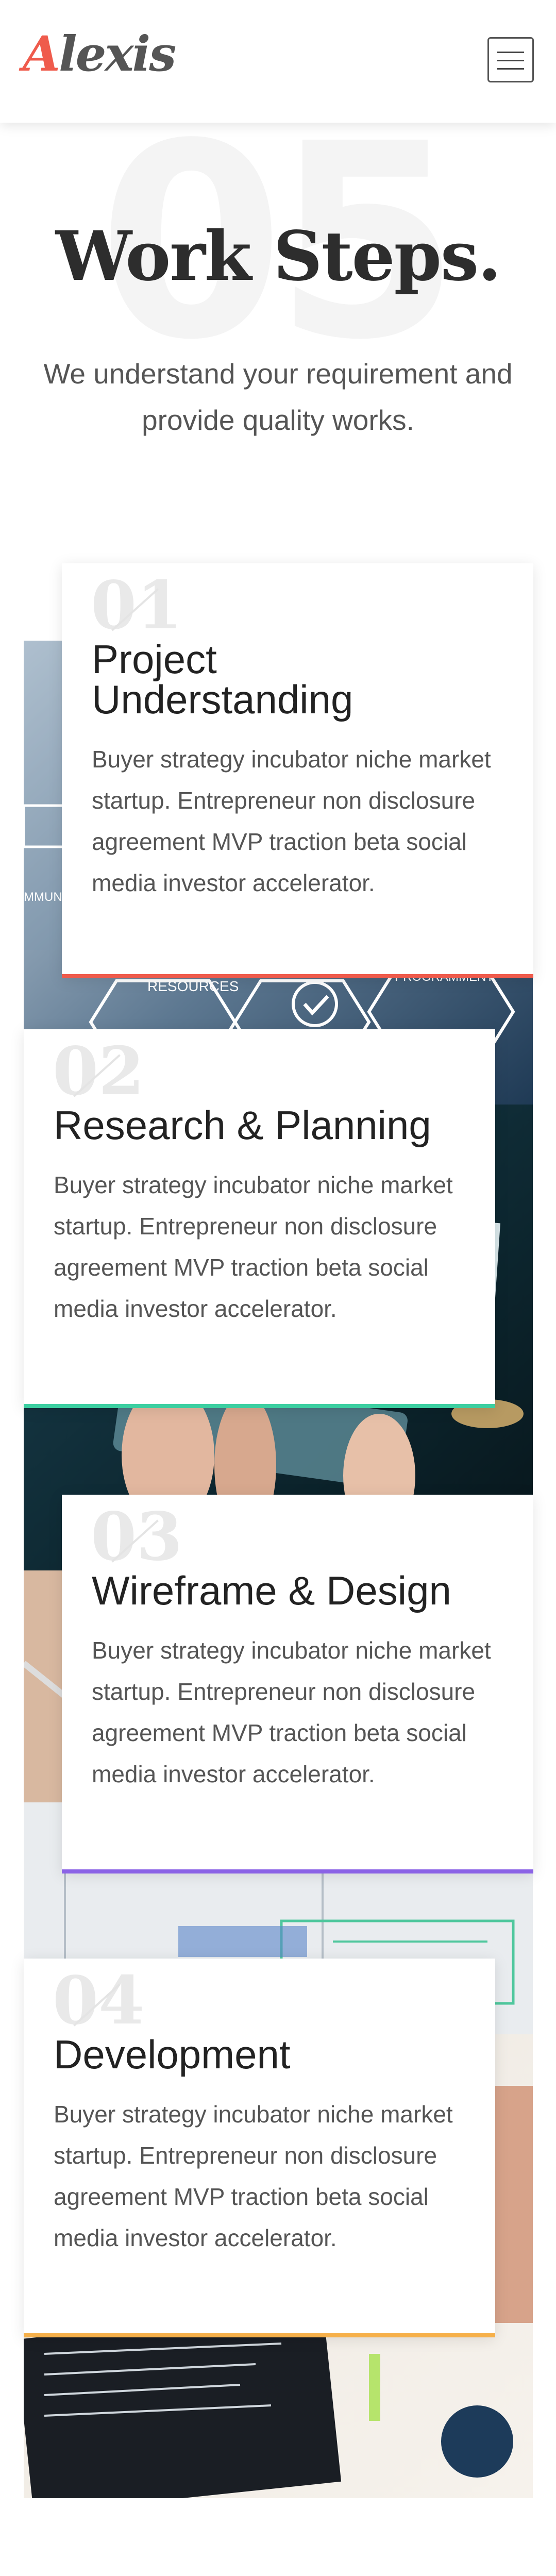 The width and height of the screenshot is (556, 2576). What do you see at coordinates (137, 605) in the screenshot?
I see `step-number: 01` at bounding box center [137, 605].